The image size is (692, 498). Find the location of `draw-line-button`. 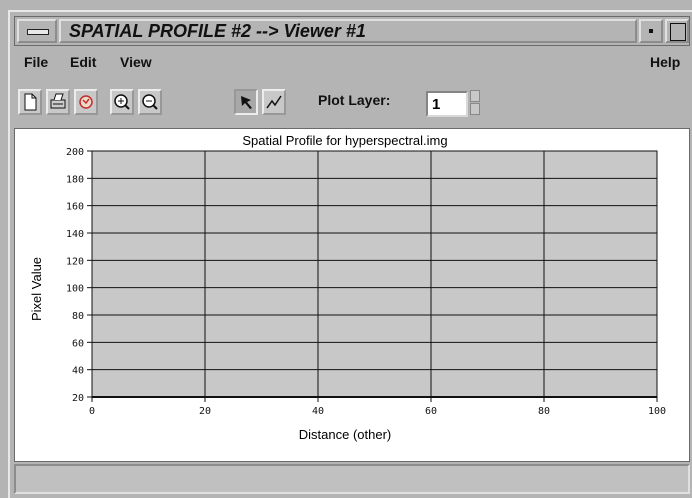

draw-line-button is located at coordinates (274, 102).